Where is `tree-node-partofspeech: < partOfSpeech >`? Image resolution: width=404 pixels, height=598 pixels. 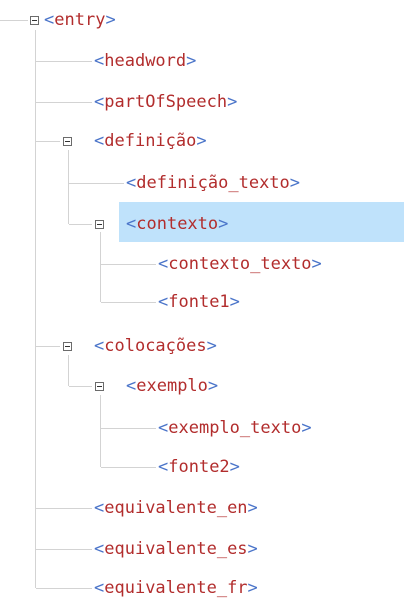 tree-node-partofspeech: < partOfSpeech > is located at coordinates (165, 102).